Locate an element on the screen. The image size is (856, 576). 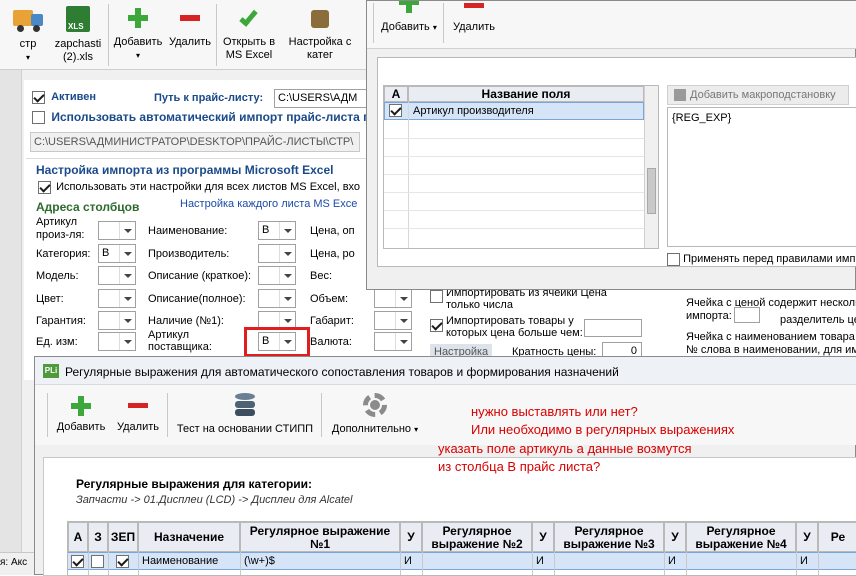
col-u2-header: У is located at coordinates (543, 537).